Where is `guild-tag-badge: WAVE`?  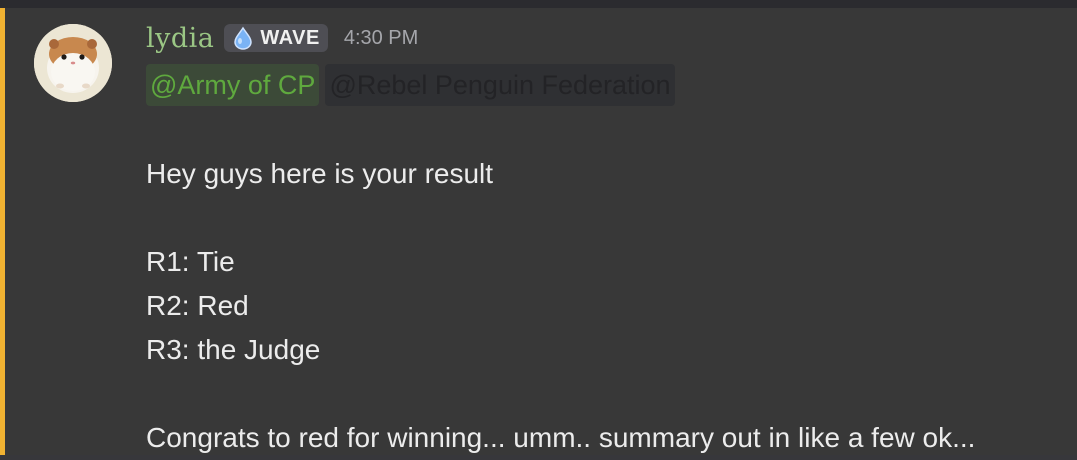
guild-tag-badge: WAVE is located at coordinates (276, 38).